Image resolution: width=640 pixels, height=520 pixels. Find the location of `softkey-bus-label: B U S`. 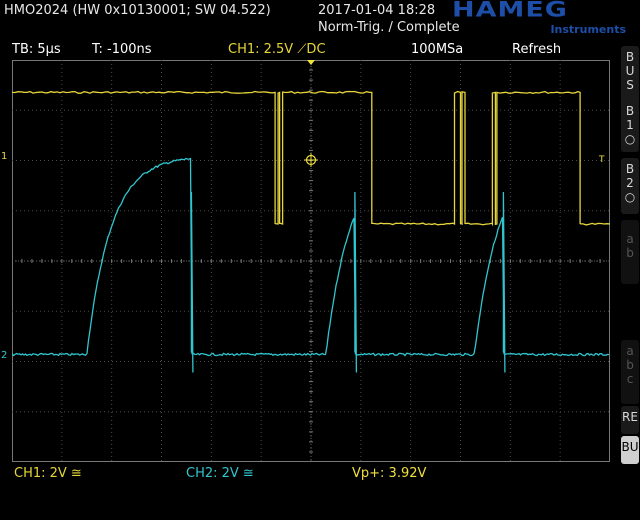

softkey-bus-label: B U S is located at coordinates (630, 71).